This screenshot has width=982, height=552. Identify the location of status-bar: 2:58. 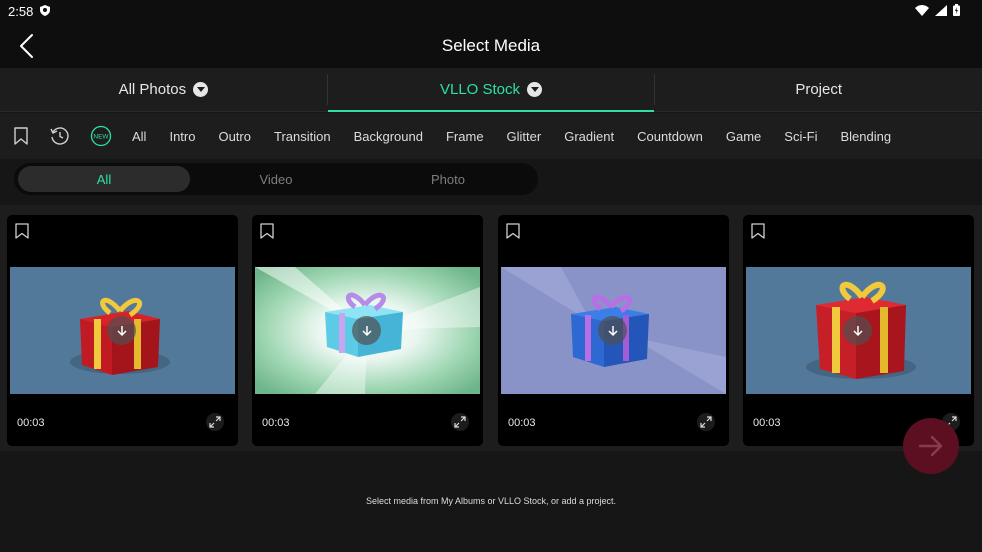
(491, 12).